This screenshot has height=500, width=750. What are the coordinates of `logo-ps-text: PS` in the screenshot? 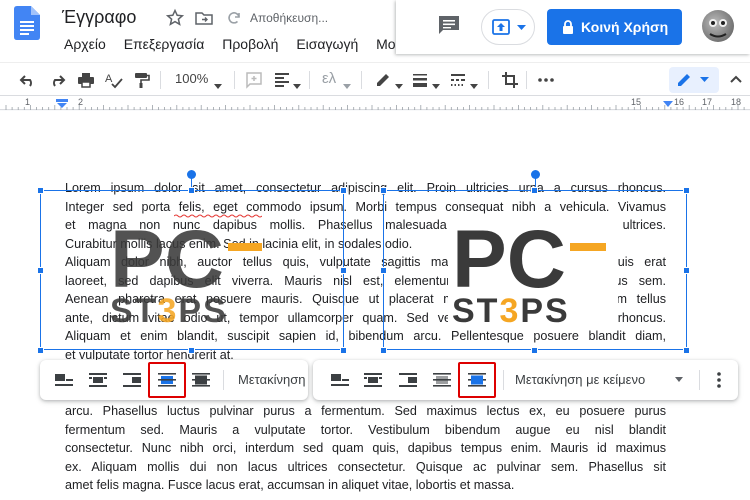 It's located at (544, 308).